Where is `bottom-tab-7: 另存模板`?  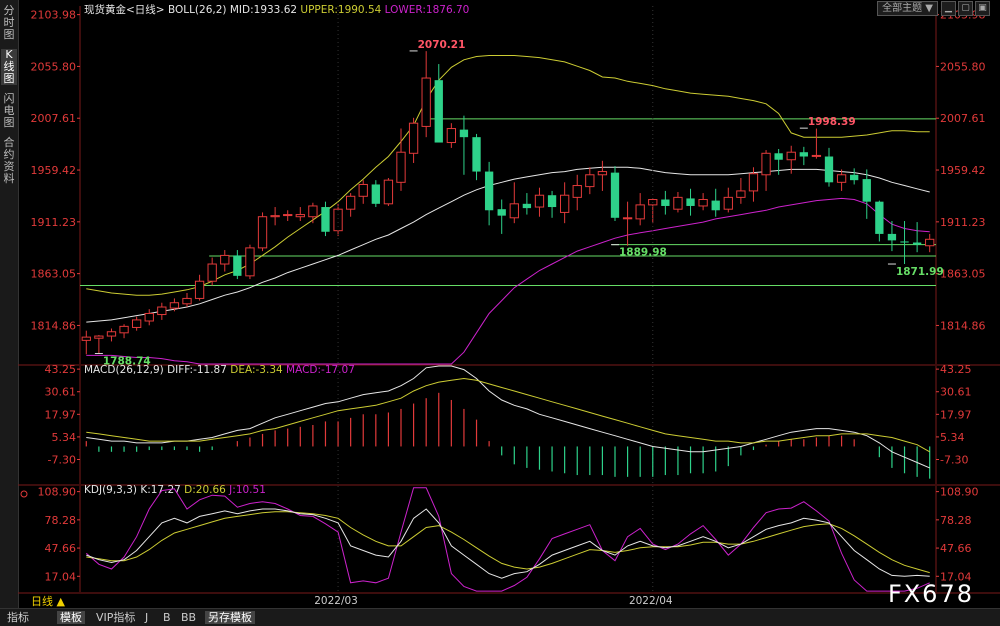
bottom-tab-7: 另存模板 is located at coordinates (230, 617).